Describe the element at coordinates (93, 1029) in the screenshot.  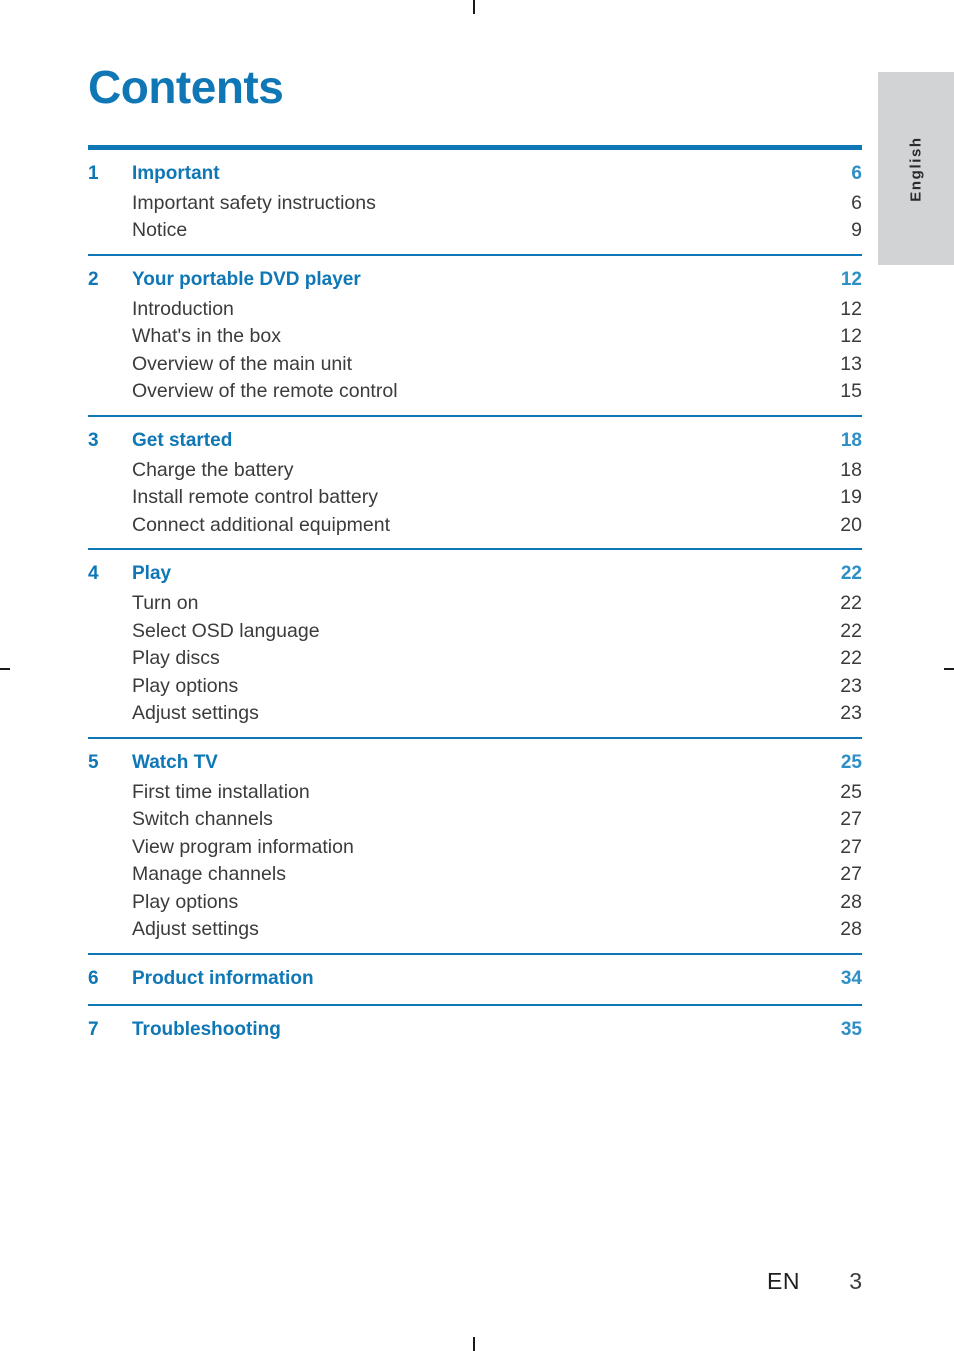
I see `toc-section-number: 7` at that location.